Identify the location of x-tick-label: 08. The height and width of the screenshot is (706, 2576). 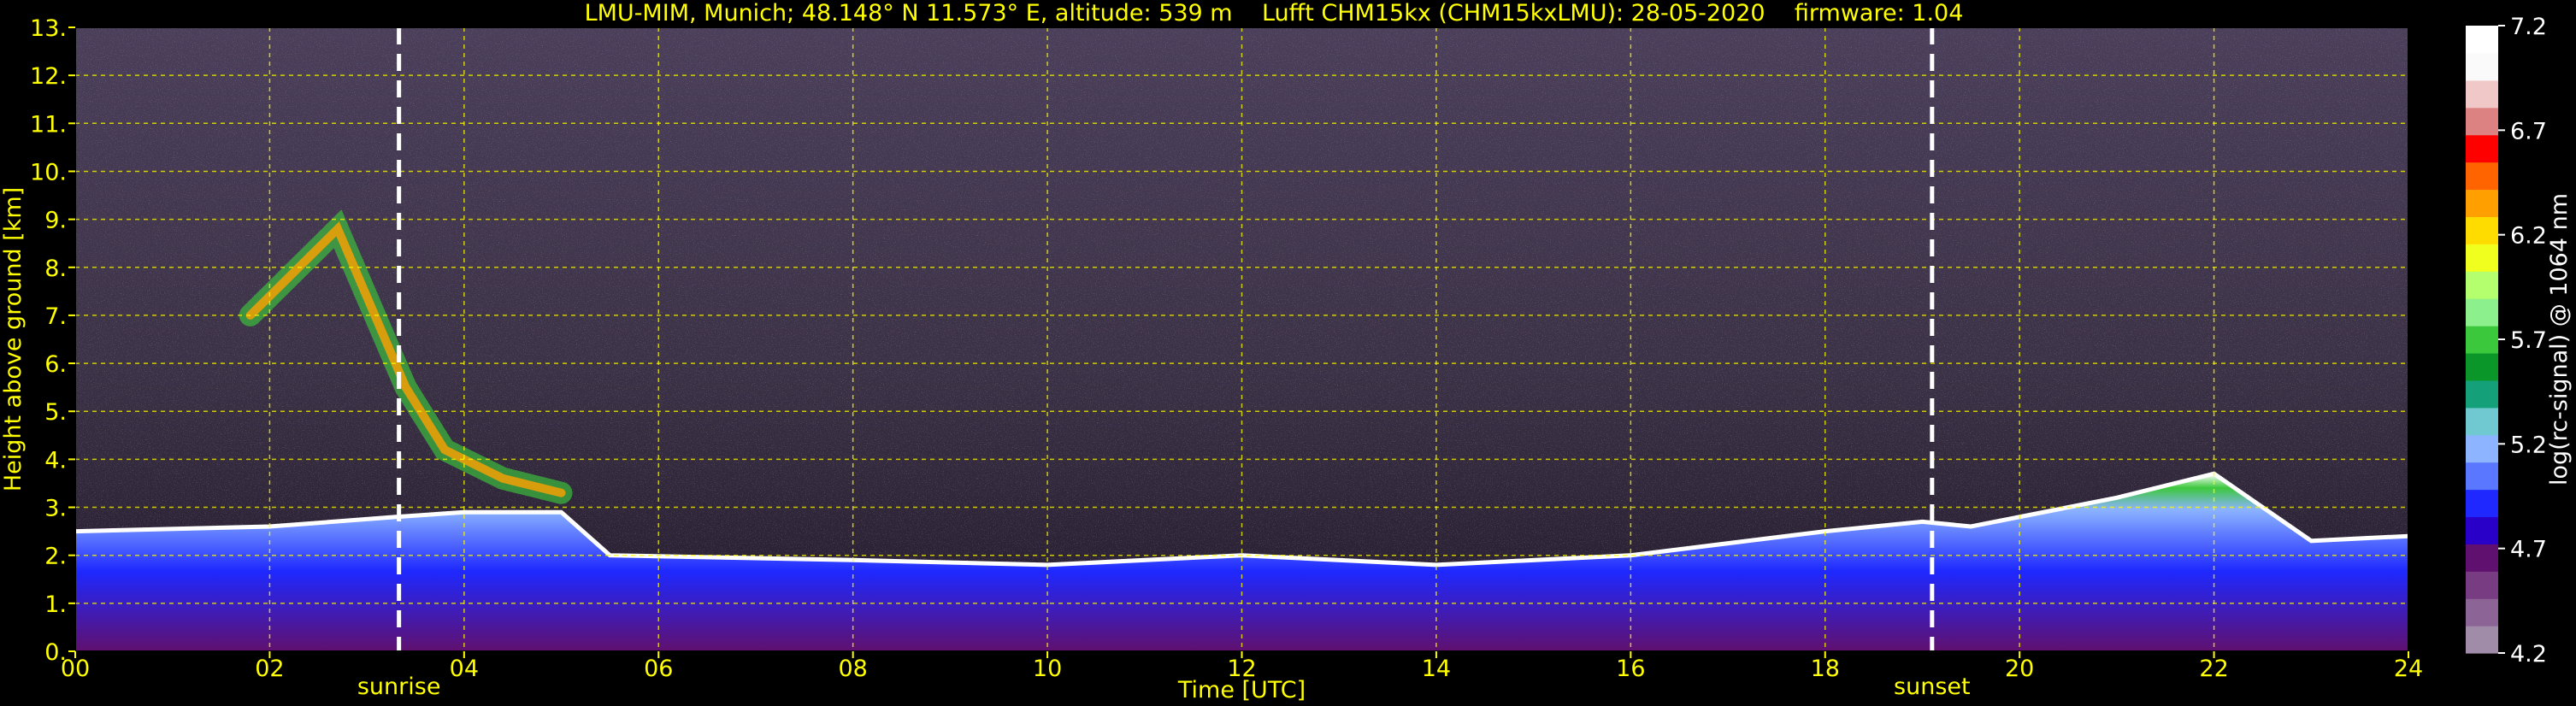
(852, 669).